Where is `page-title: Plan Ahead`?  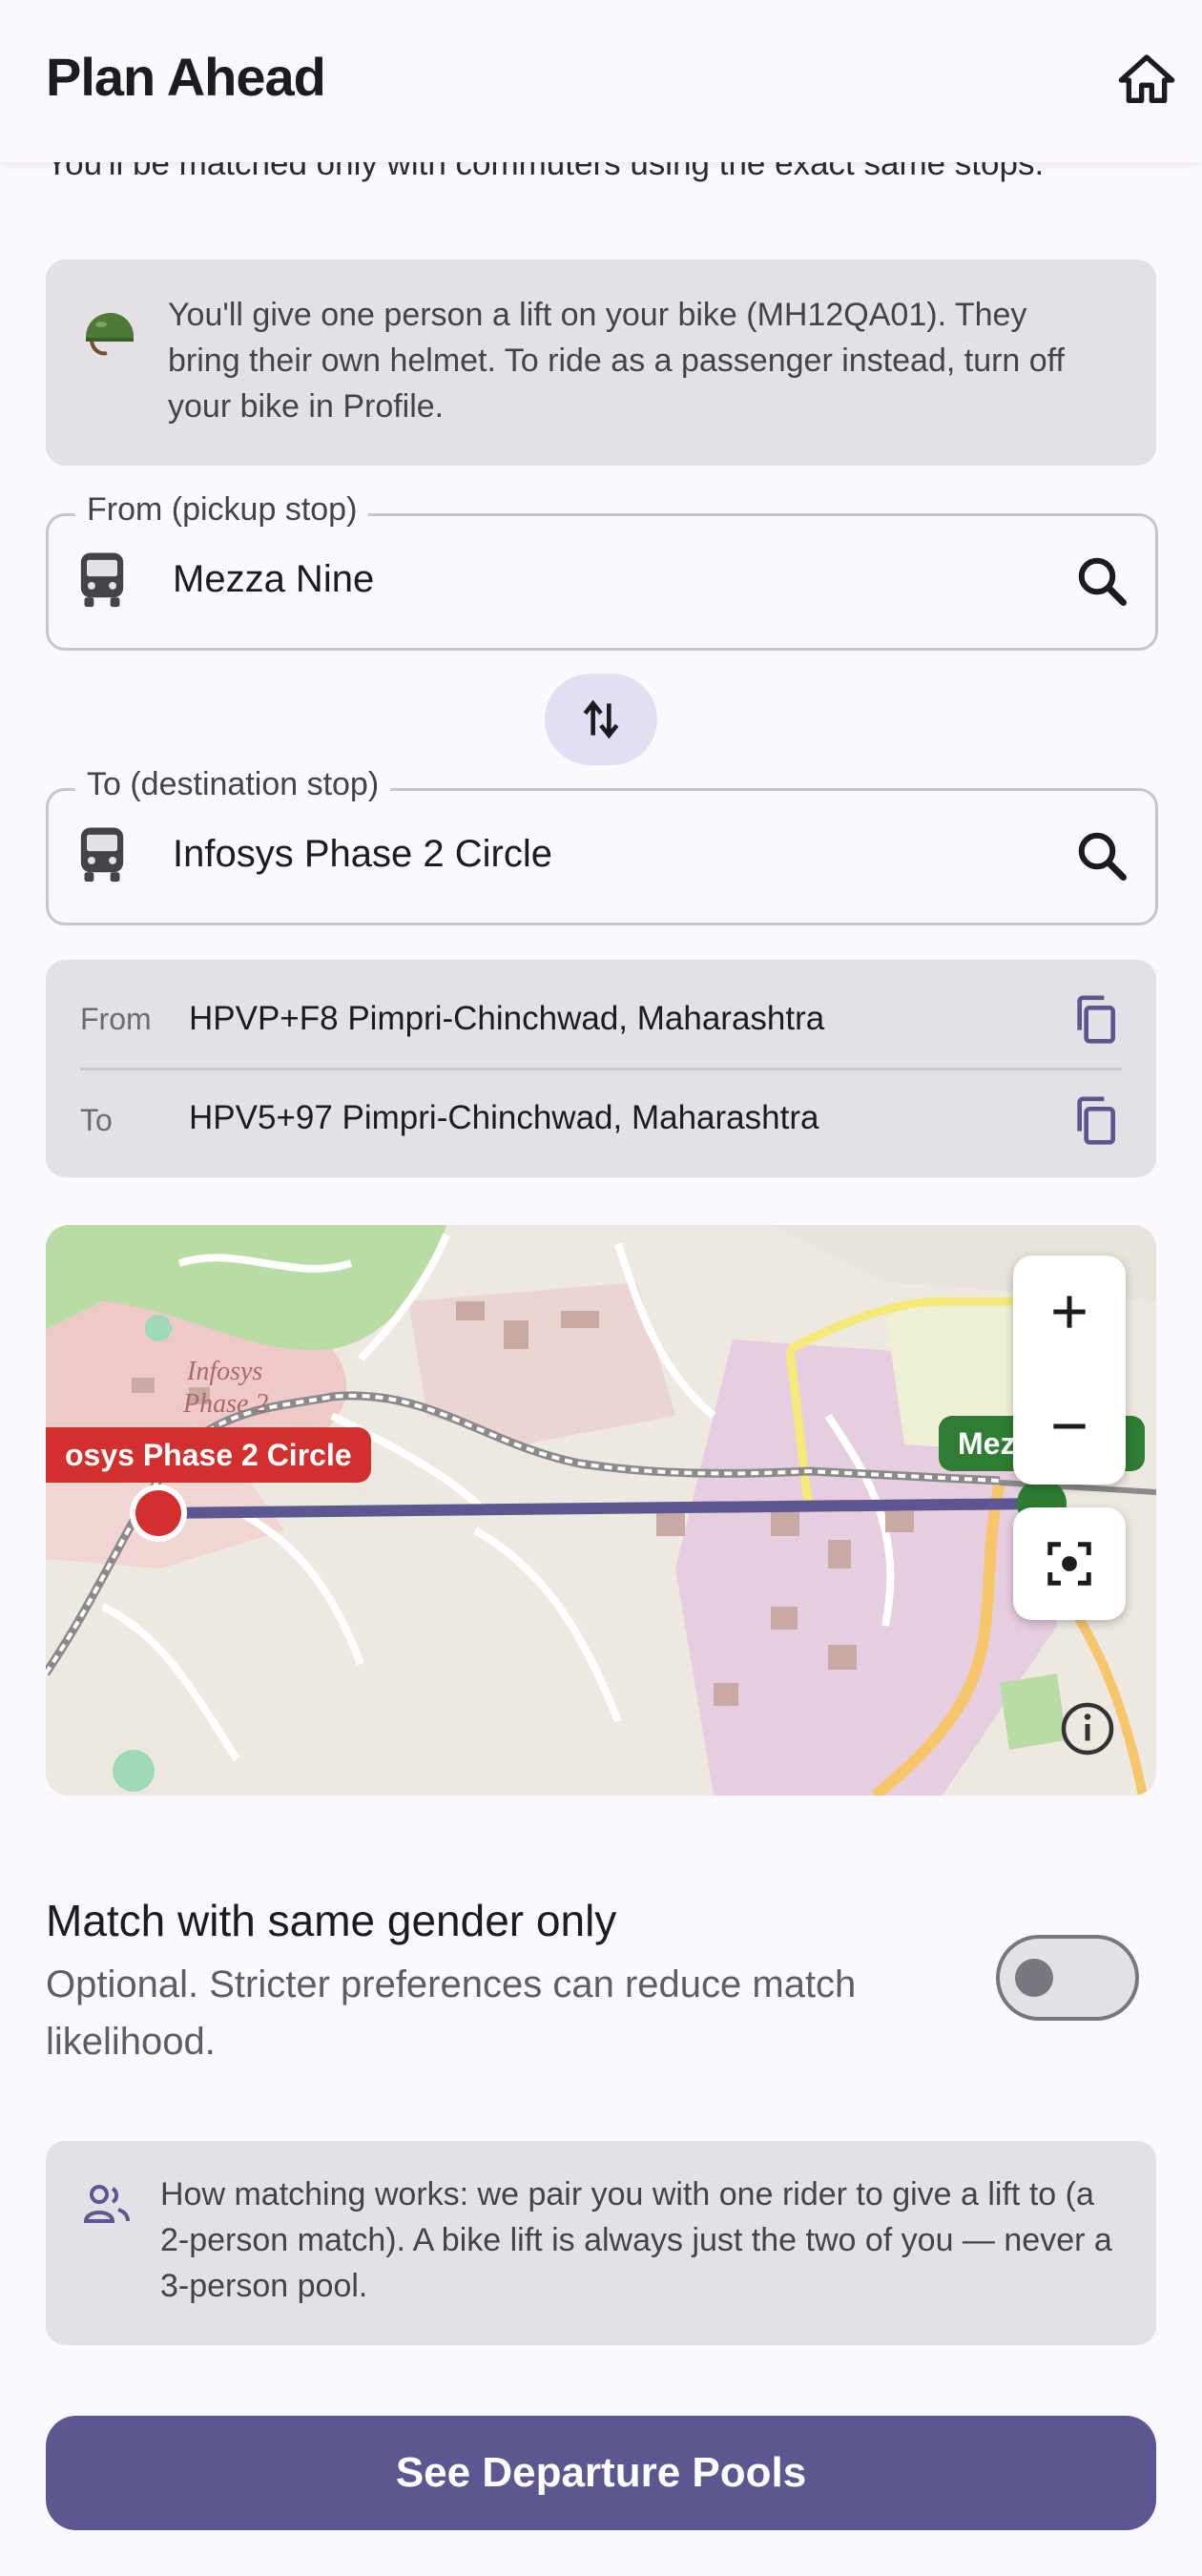
page-title: Plan Ahead is located at coordinates (186, 77).